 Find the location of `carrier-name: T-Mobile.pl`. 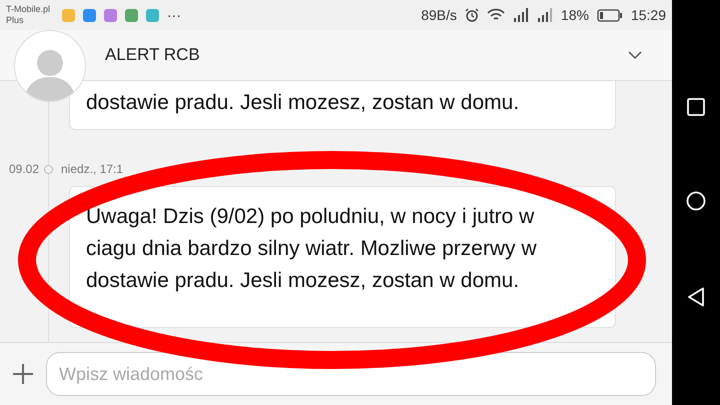

carrier-name: T-Mobile.pl is located at coordinates (28, 9).